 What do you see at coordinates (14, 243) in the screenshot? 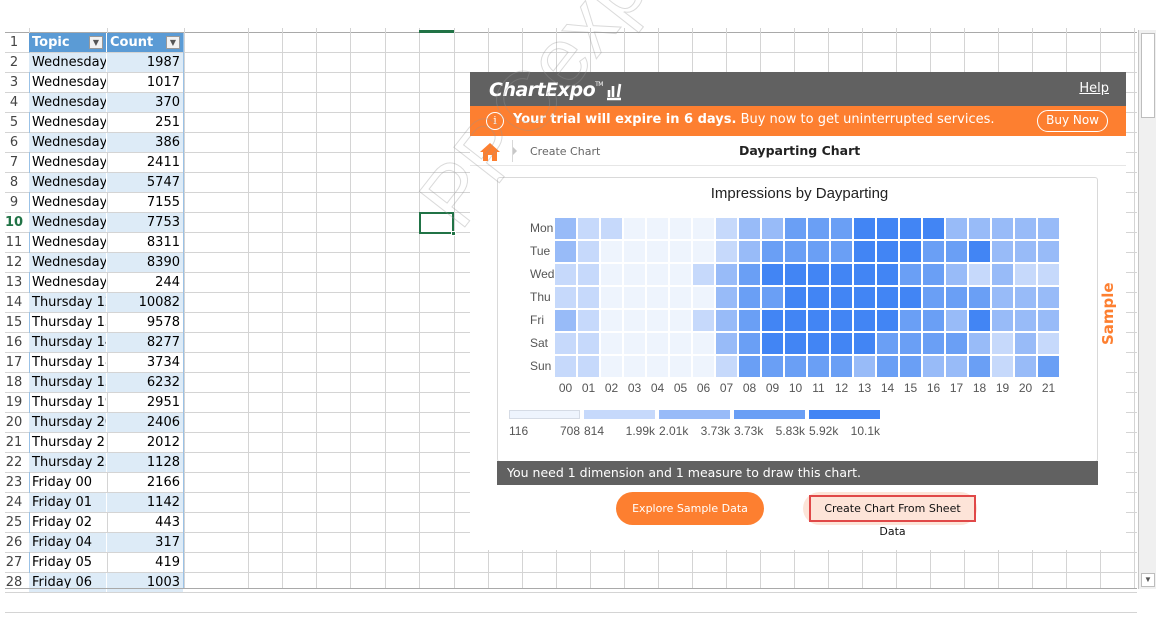
I see `row-number: 11` at bounding box center [14, 243].